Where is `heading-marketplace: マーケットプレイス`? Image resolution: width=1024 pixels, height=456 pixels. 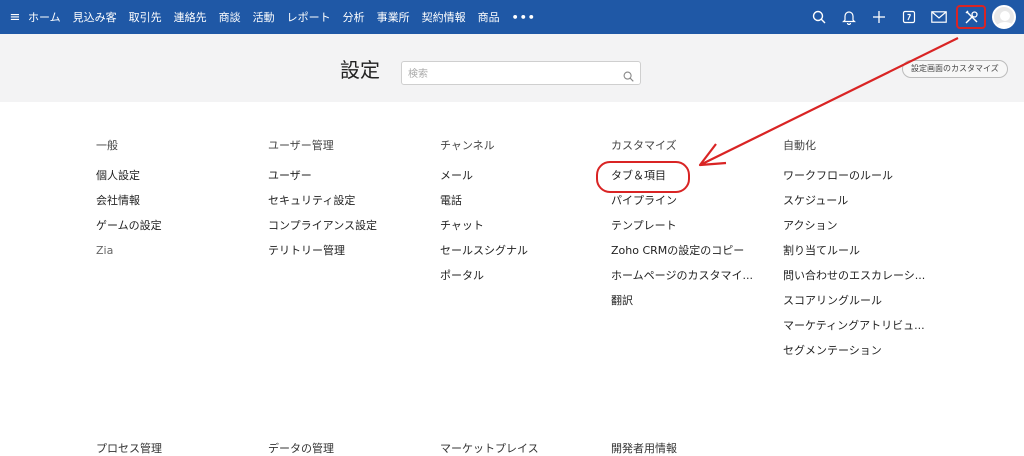 heading-marketplace: マーケットプレイス is located at coordinates (489, 448).